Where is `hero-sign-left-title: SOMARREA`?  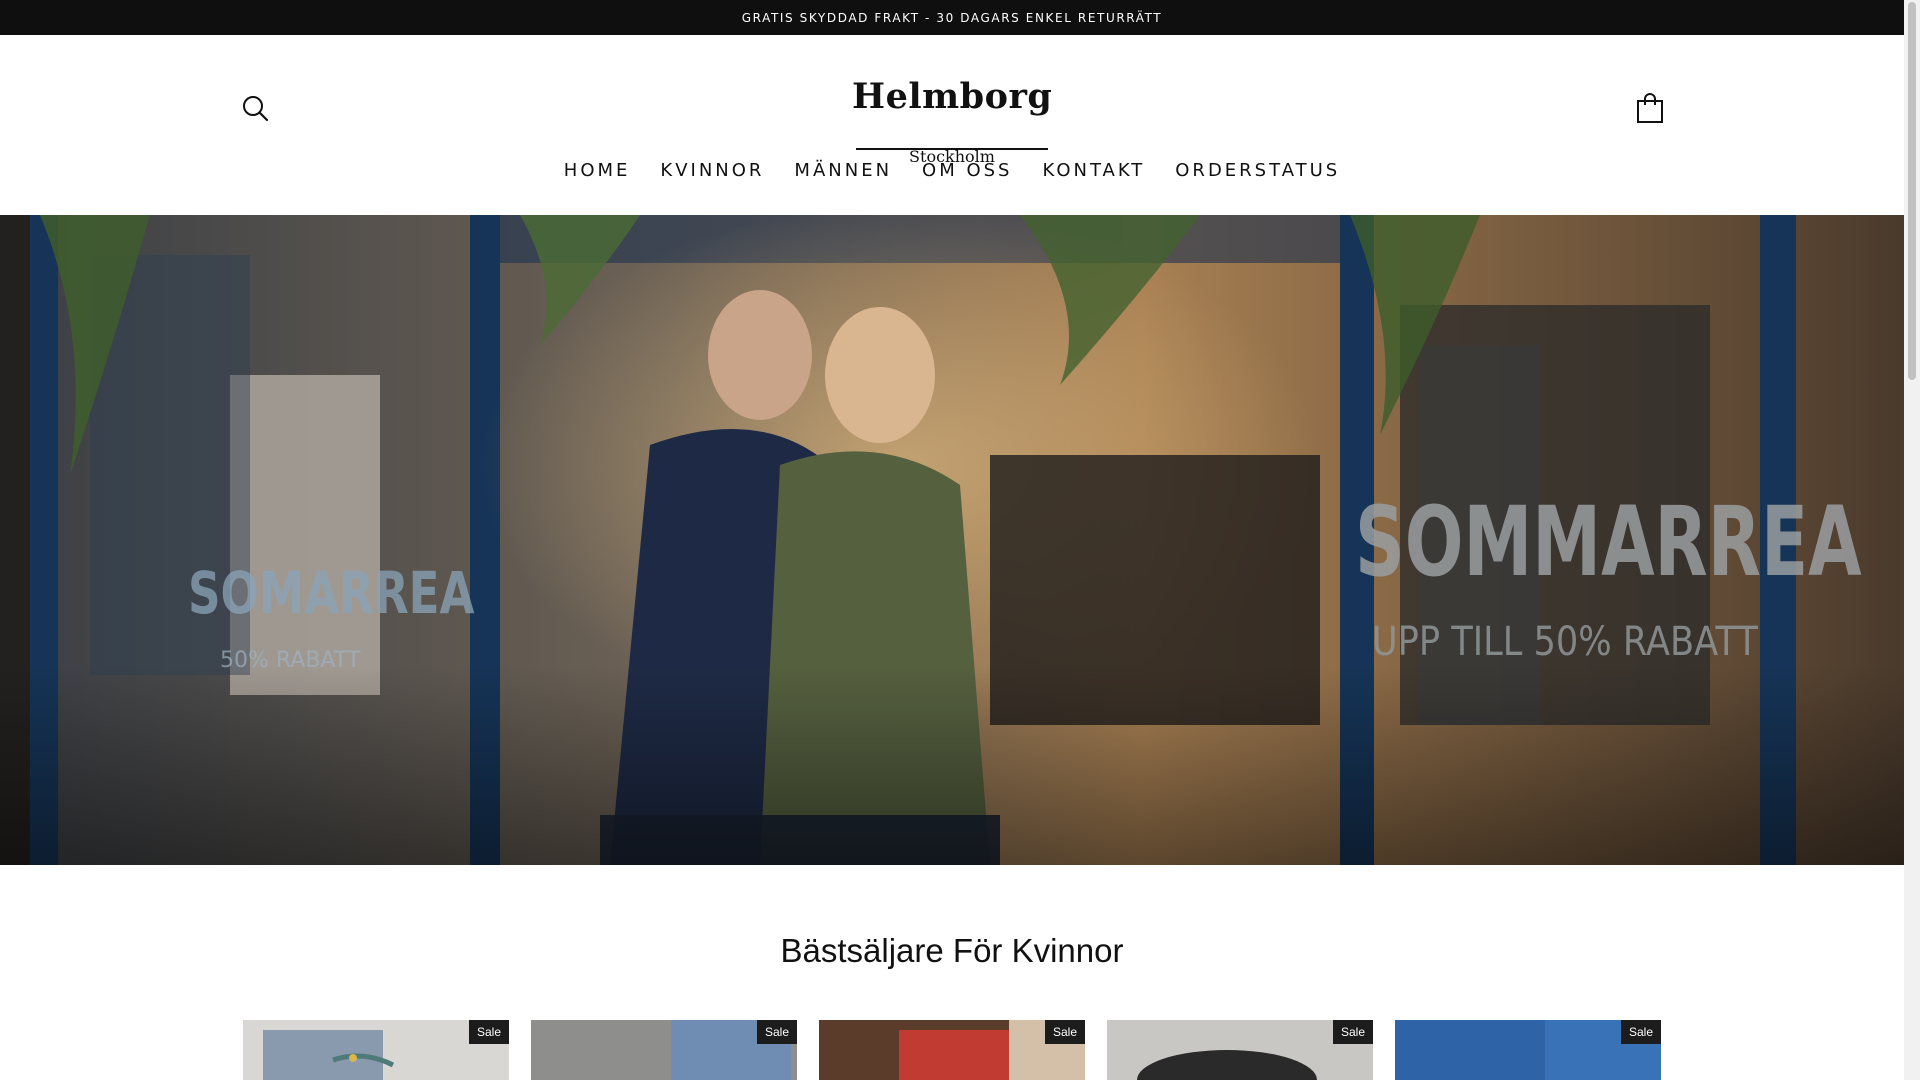
hero-sign-left-title: SOMARREA is located at coordinates (331, 594).